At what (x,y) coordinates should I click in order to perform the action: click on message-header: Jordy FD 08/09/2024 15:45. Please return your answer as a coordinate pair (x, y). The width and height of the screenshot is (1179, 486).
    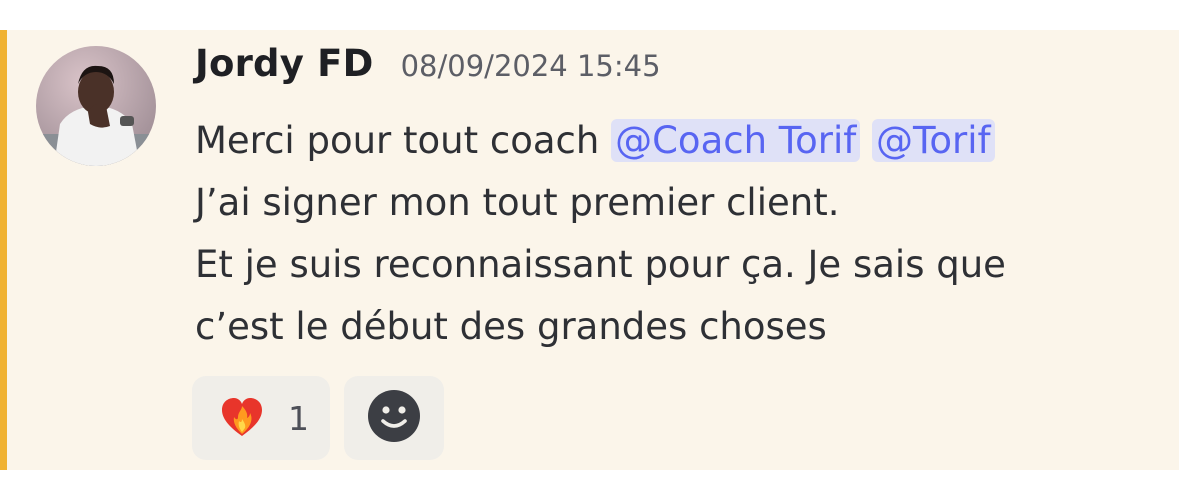
    Looking at the image, I should click on (428, 63).